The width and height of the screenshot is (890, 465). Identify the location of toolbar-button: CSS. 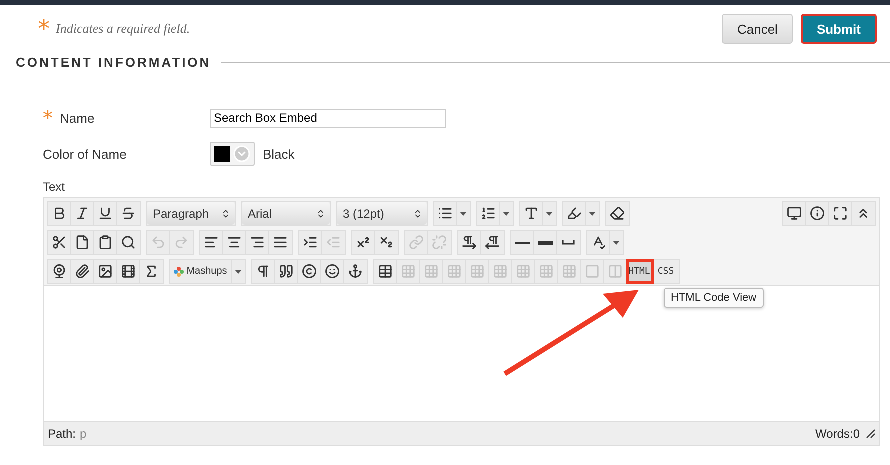
(666, 271).